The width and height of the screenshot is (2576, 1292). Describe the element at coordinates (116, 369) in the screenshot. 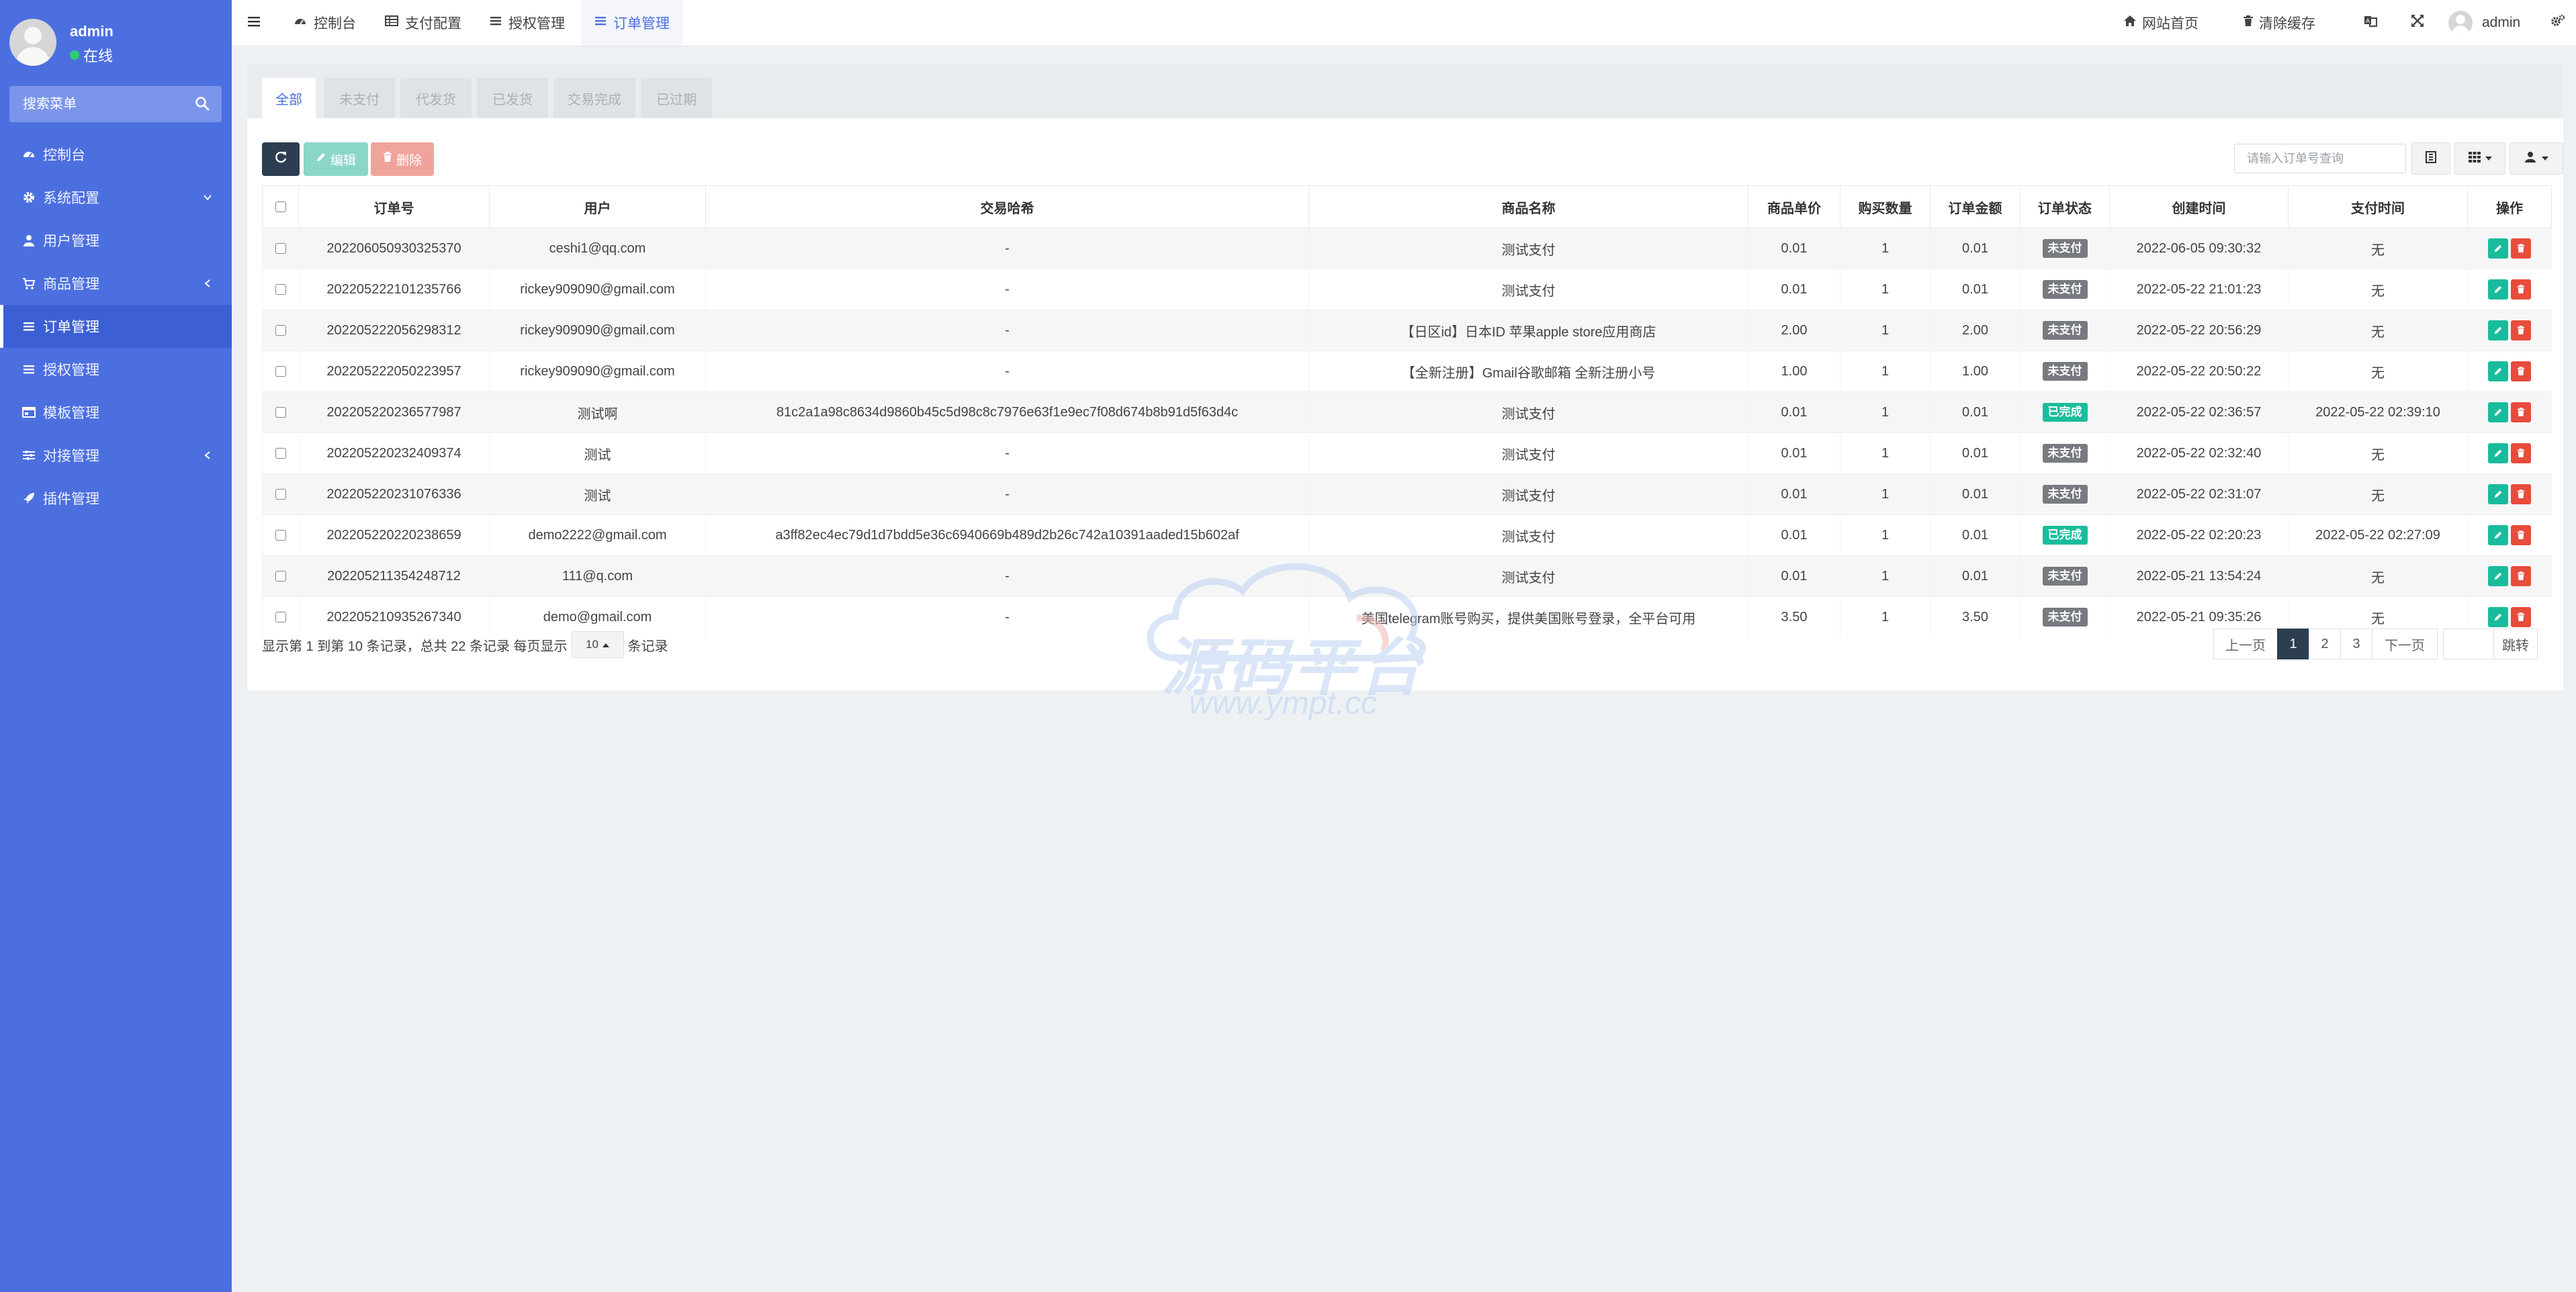

I see `sidebar-item-auth: 授权管理` at that location.